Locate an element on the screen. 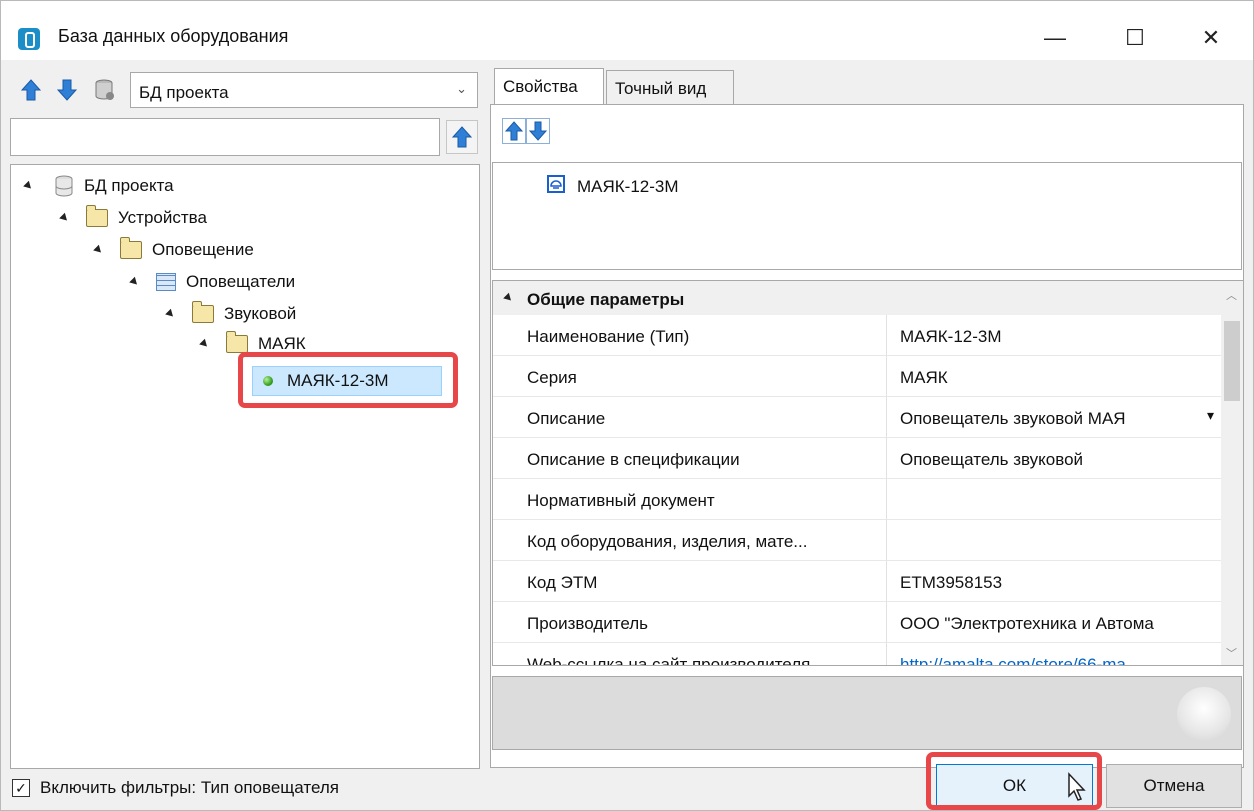  property-row: Код ЭТМ ETM3958153 is located at coordinates (857, 581).